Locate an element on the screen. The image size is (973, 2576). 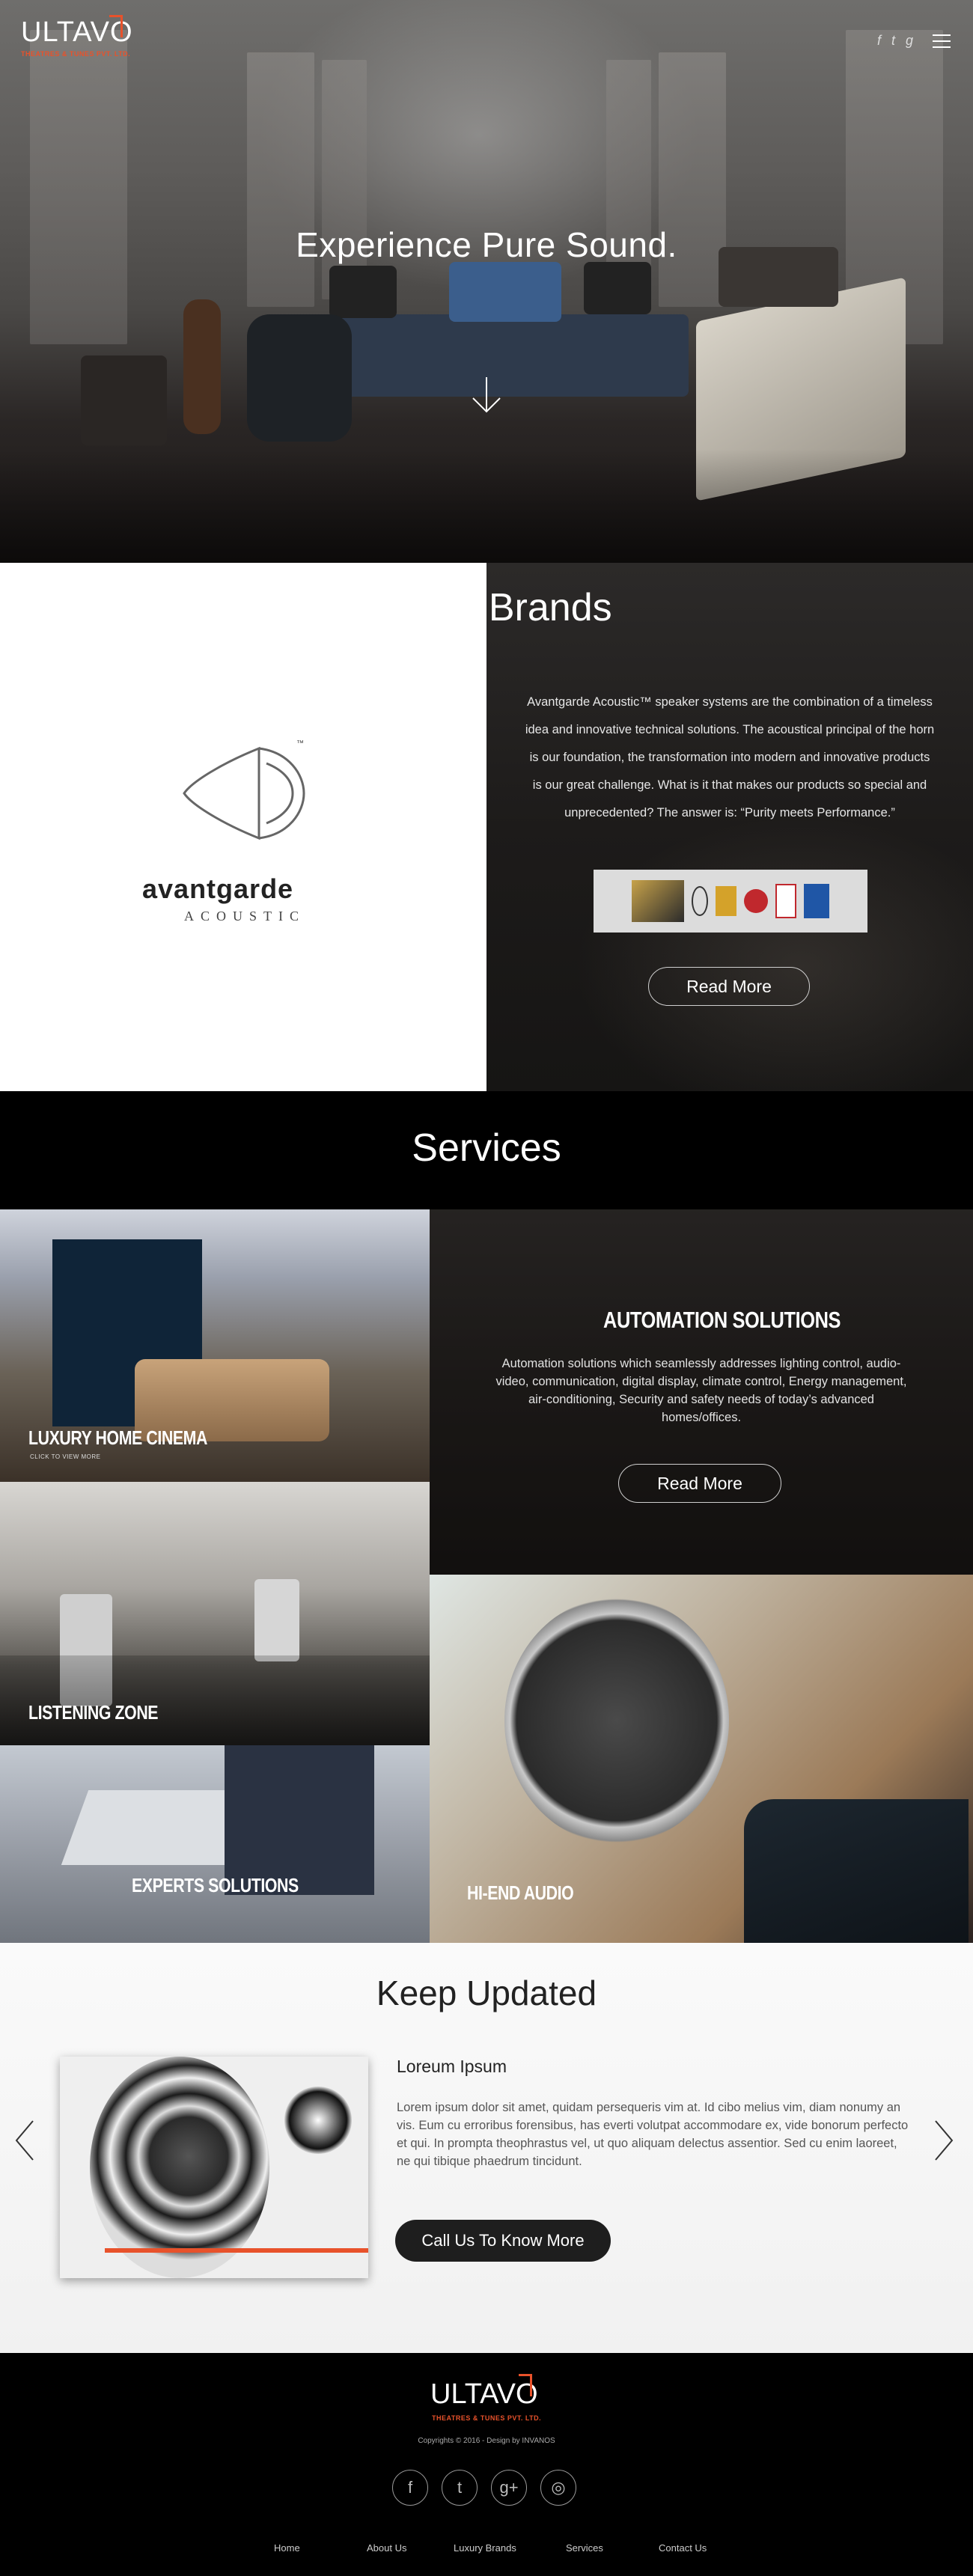
section-title-updated: Keep Updated is located at coordinates (487, 1993).